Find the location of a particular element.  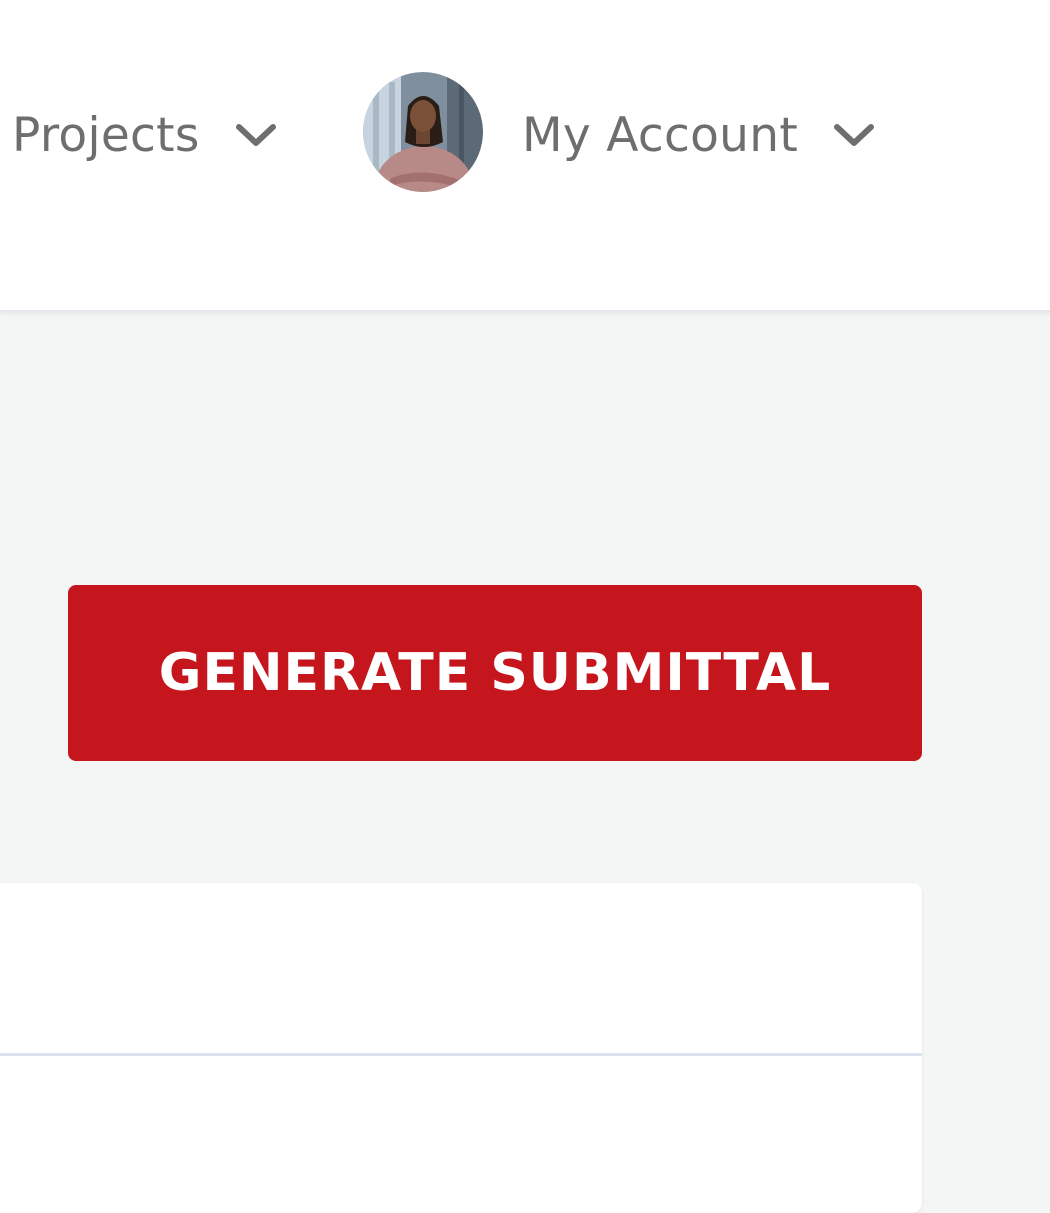

card-body is located at coordinates (461, 1134).